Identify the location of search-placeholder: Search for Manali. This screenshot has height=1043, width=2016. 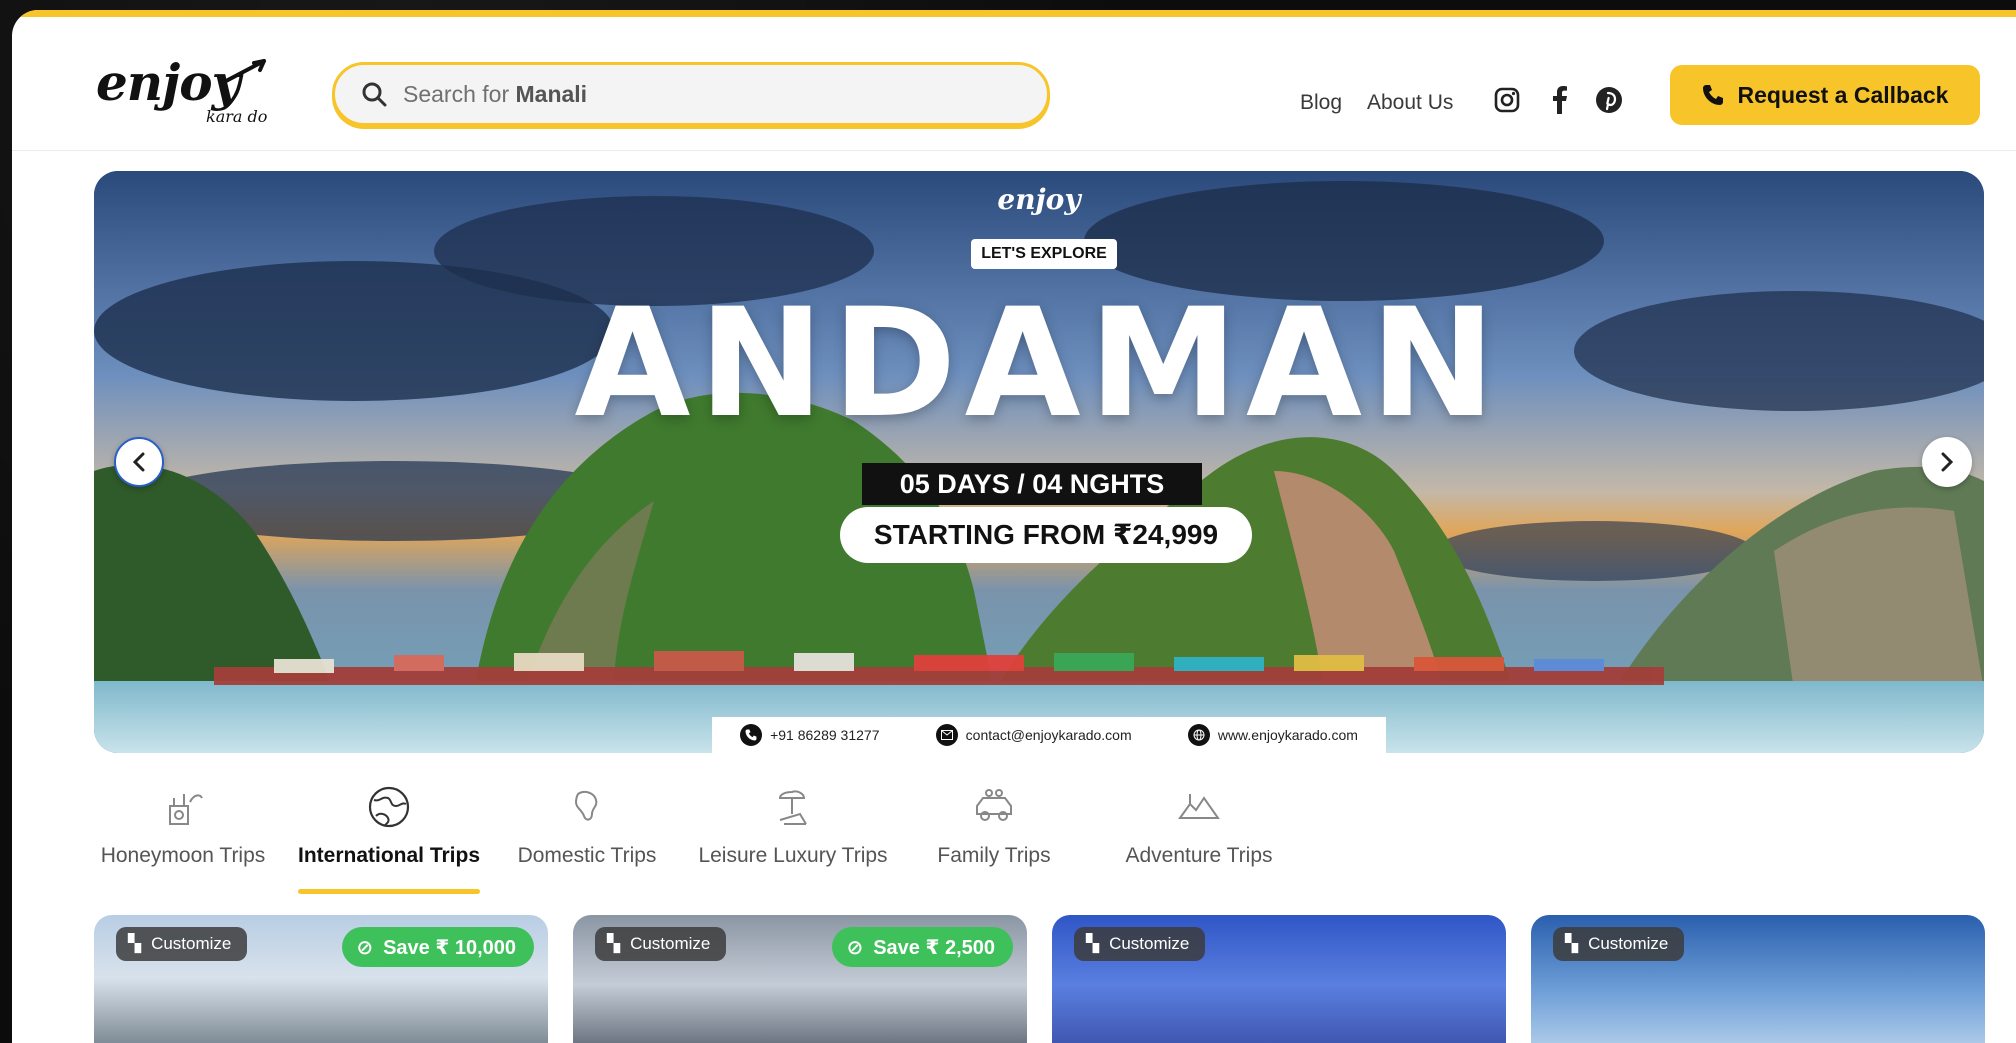
(495, 93).